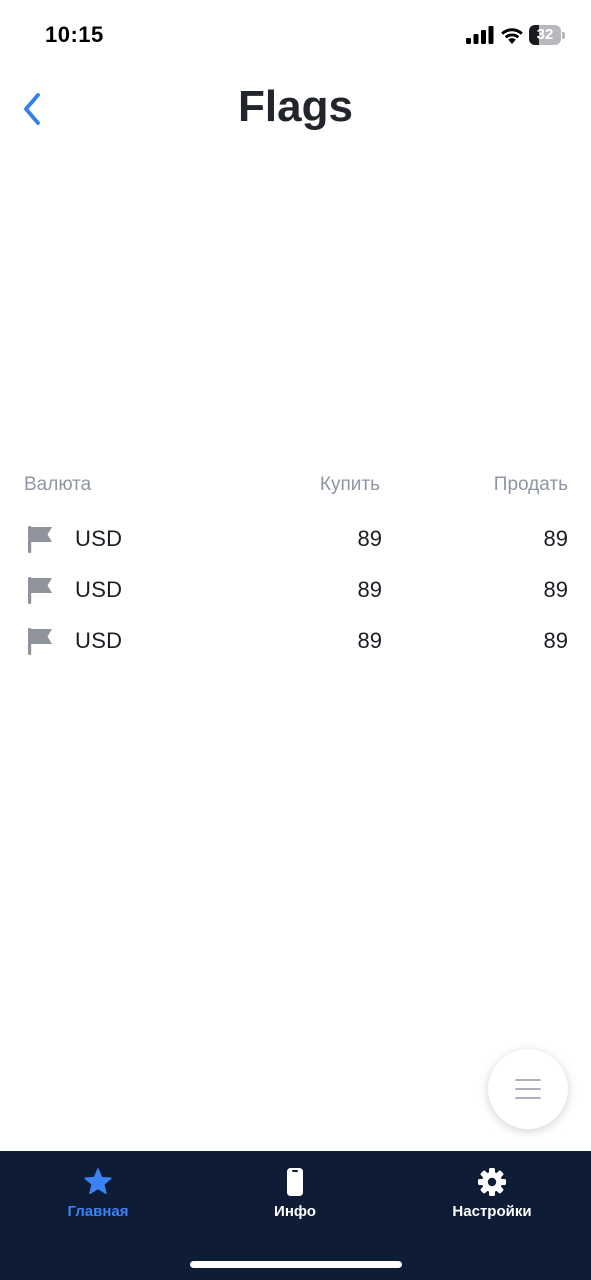 This screenshot has height=1280, width=591. What do you see at coordinates (492, 1211) in the screenshot?
I see `tab-label: Настройки` at bounding box center [492, 1211].